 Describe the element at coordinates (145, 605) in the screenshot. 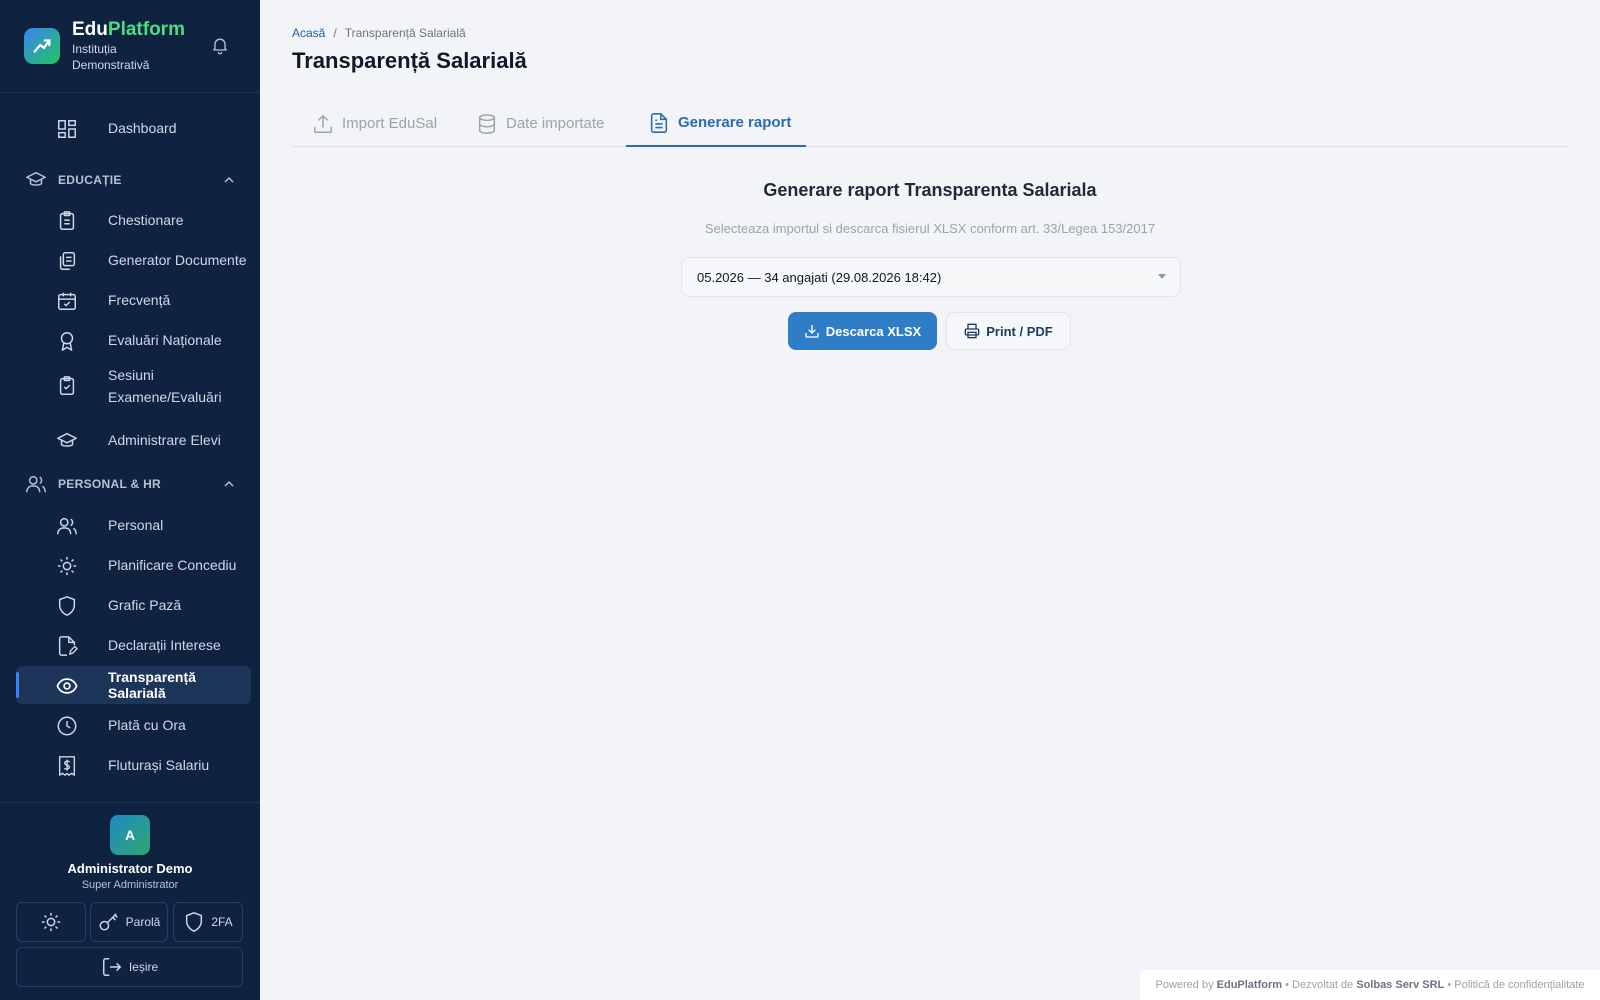

I see `sidebar-item-label: Grafic Pază` at that location.